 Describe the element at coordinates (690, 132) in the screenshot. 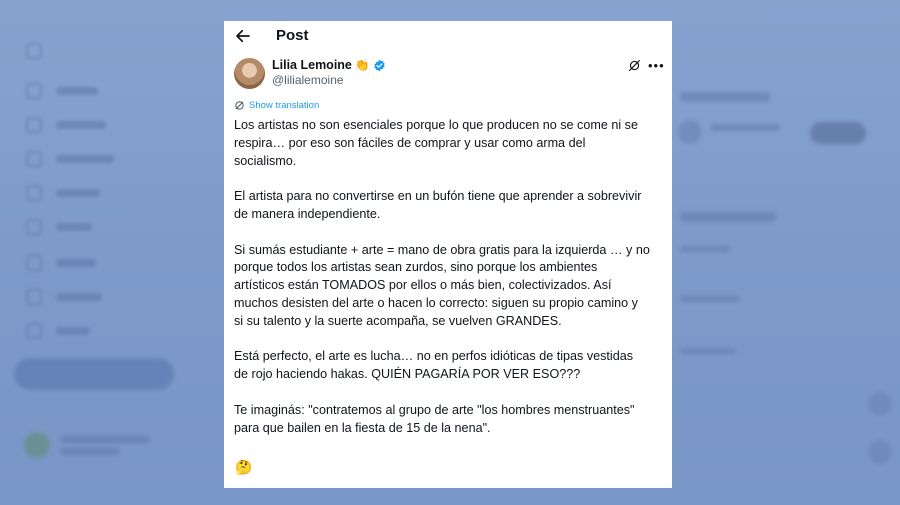

I see `blurred-avatar` at that location.